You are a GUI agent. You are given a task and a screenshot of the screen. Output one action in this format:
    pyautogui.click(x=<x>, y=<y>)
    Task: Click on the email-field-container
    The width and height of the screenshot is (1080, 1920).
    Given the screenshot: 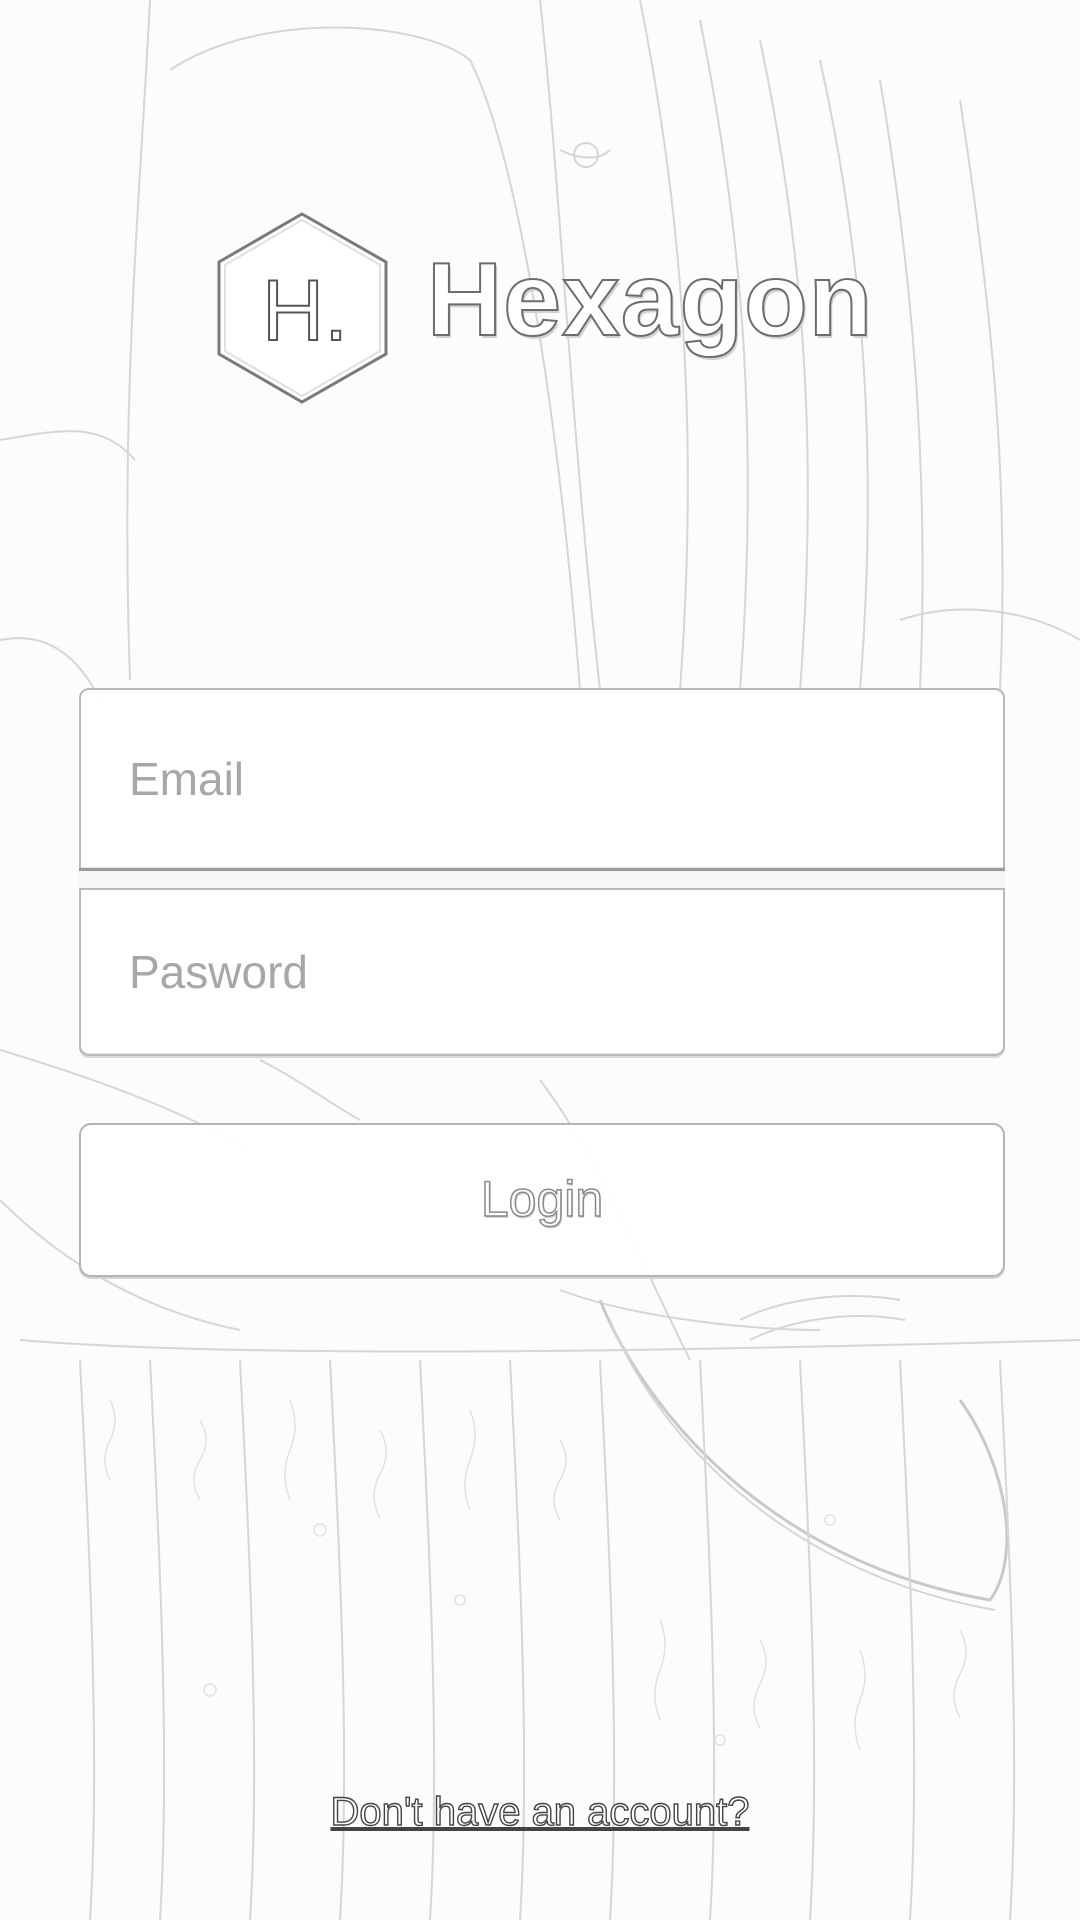 What is the action you would take?
    pyautogui.click(x=542, y=779)
    